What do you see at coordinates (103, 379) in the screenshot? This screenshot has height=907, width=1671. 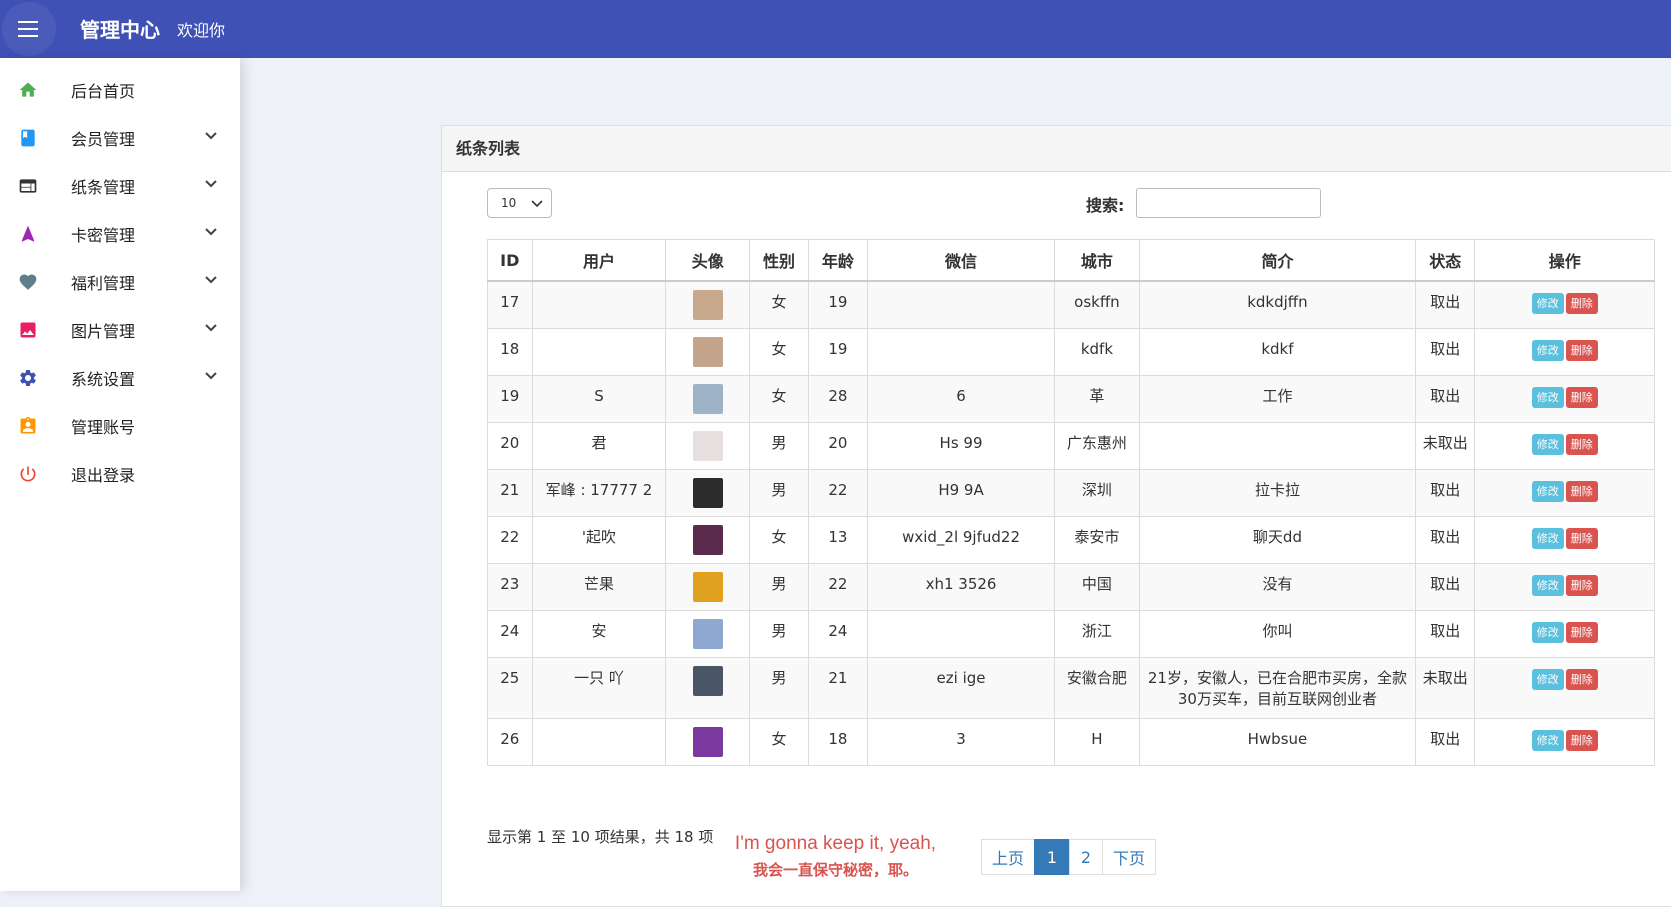 I see `sidebar-item-label: 系统设置` at bounding box center [103, 379].